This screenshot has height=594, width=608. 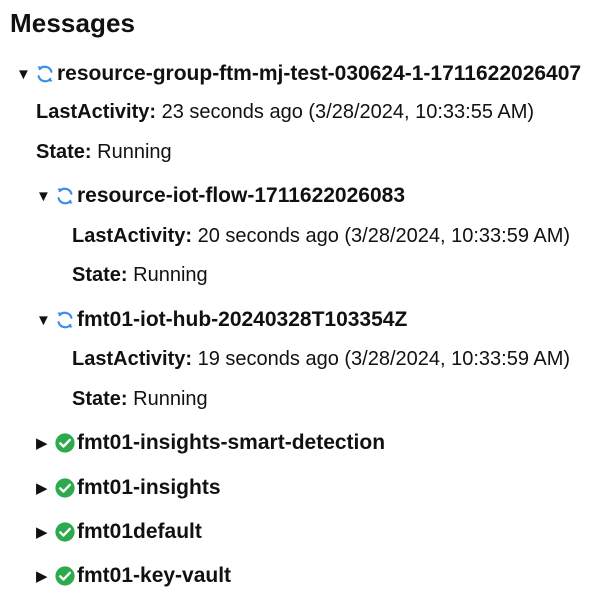 I want to click on node-name: fmt01-iot-hub-20240328T103354Z, so click(x=242, y=320).